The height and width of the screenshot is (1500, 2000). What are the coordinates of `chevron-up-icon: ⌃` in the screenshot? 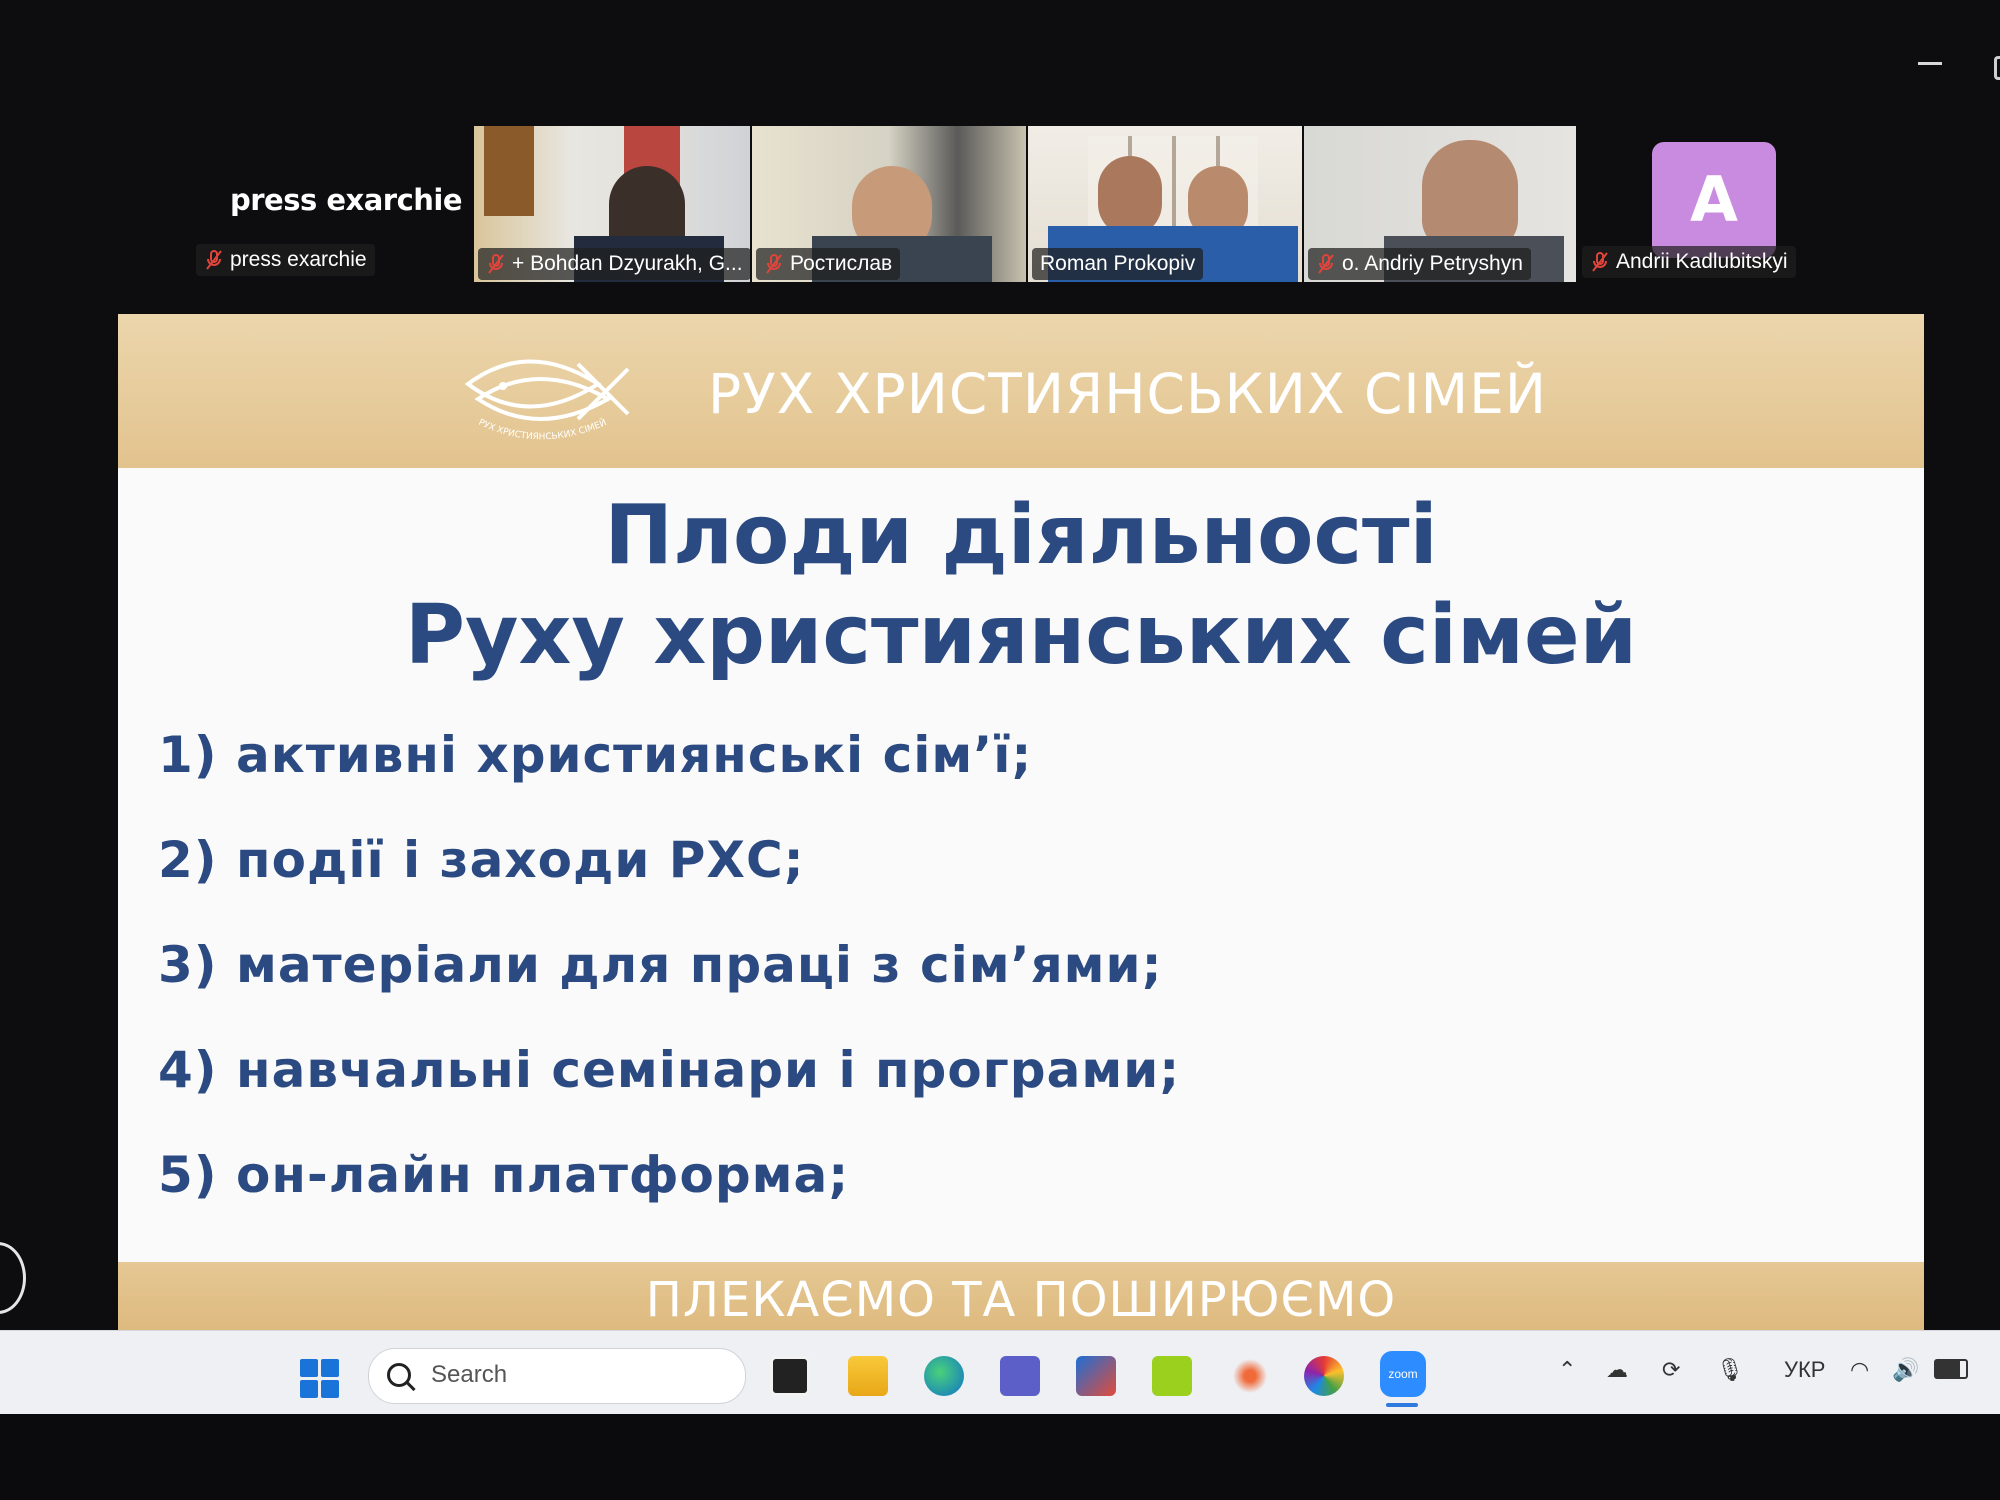 It's located at (1567, 1370).